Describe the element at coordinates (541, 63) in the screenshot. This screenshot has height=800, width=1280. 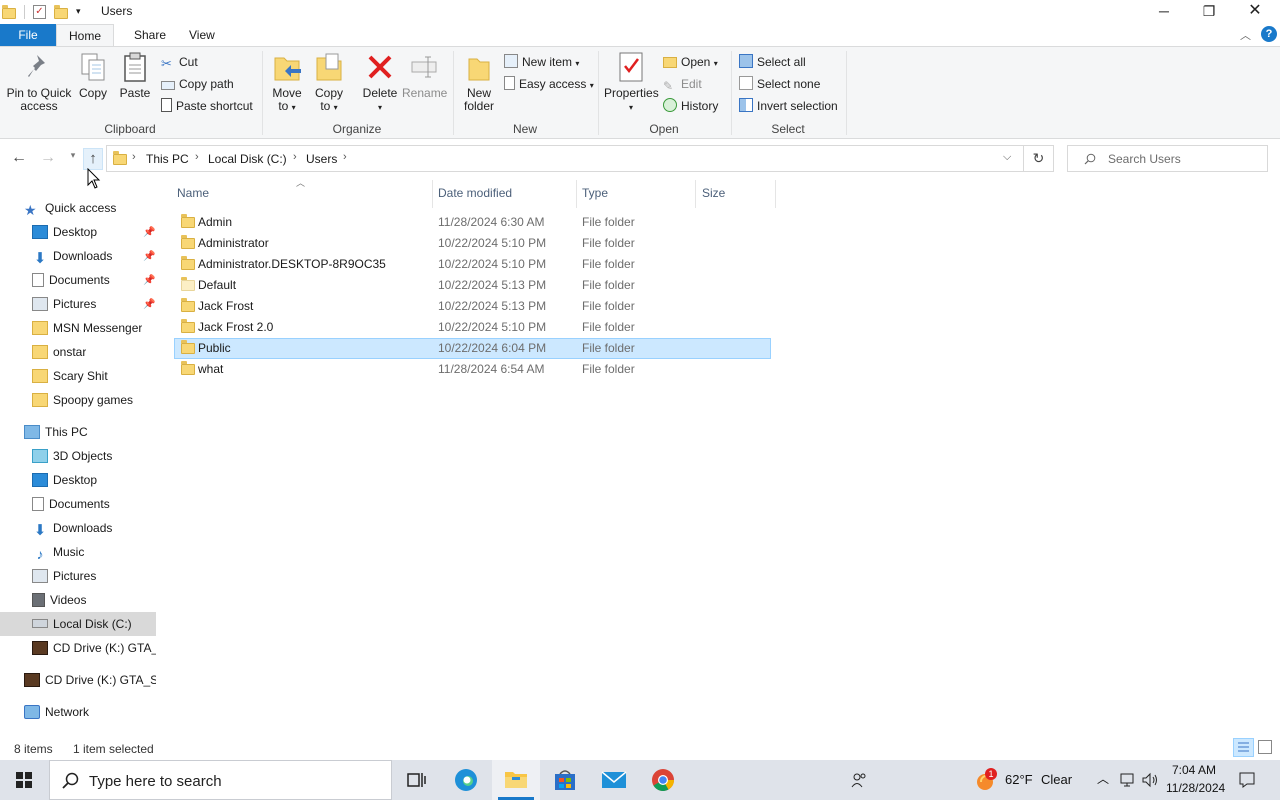
I see `new-item-button: New item ▾` at that location.